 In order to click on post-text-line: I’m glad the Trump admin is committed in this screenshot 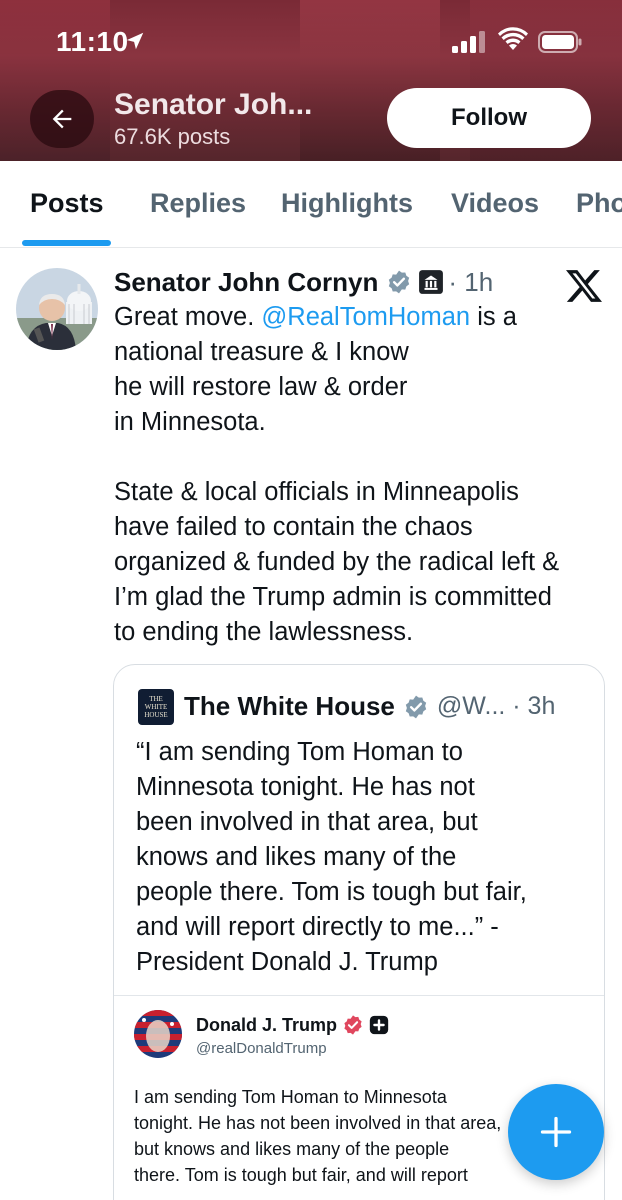, I will do `click(333, 597)`.